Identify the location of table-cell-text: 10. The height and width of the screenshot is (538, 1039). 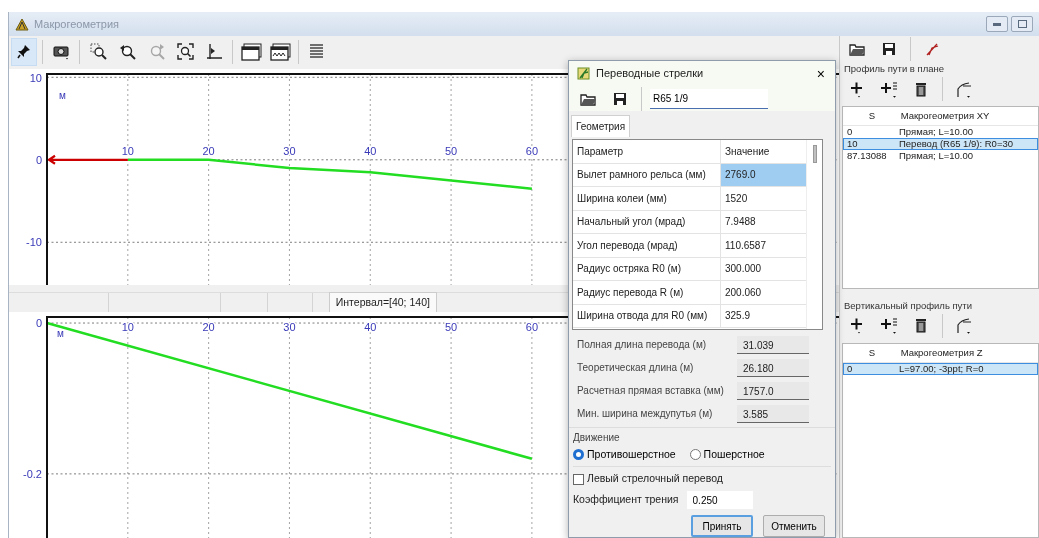
(852, 144).